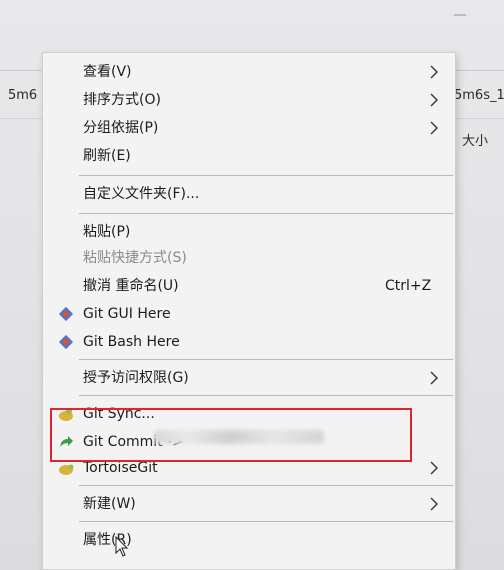 The image size is (504, 570). I want to click on menu-item-git-gui: Git GUI Here, so click(249, 314).